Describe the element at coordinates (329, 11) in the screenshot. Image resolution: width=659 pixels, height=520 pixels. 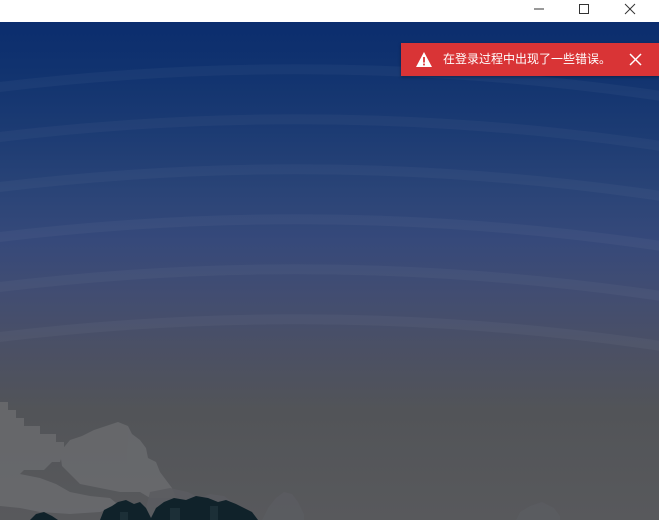
I see `window-title-bar` at that location.